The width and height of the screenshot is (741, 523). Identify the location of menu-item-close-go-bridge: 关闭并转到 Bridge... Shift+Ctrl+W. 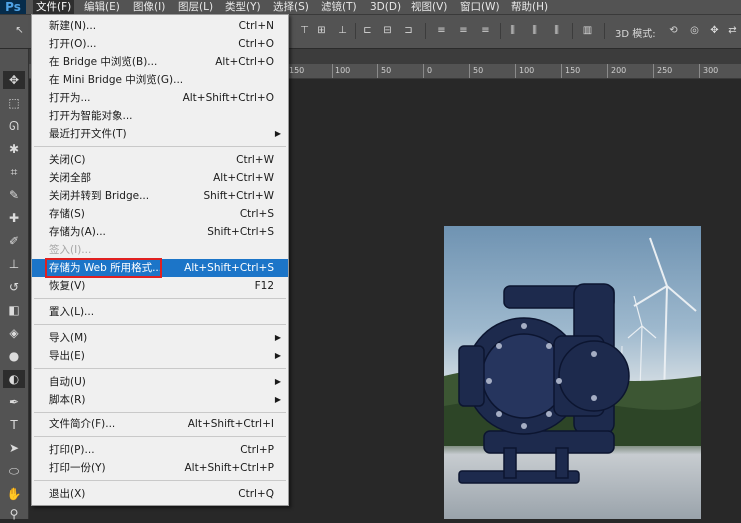
(160, 196).